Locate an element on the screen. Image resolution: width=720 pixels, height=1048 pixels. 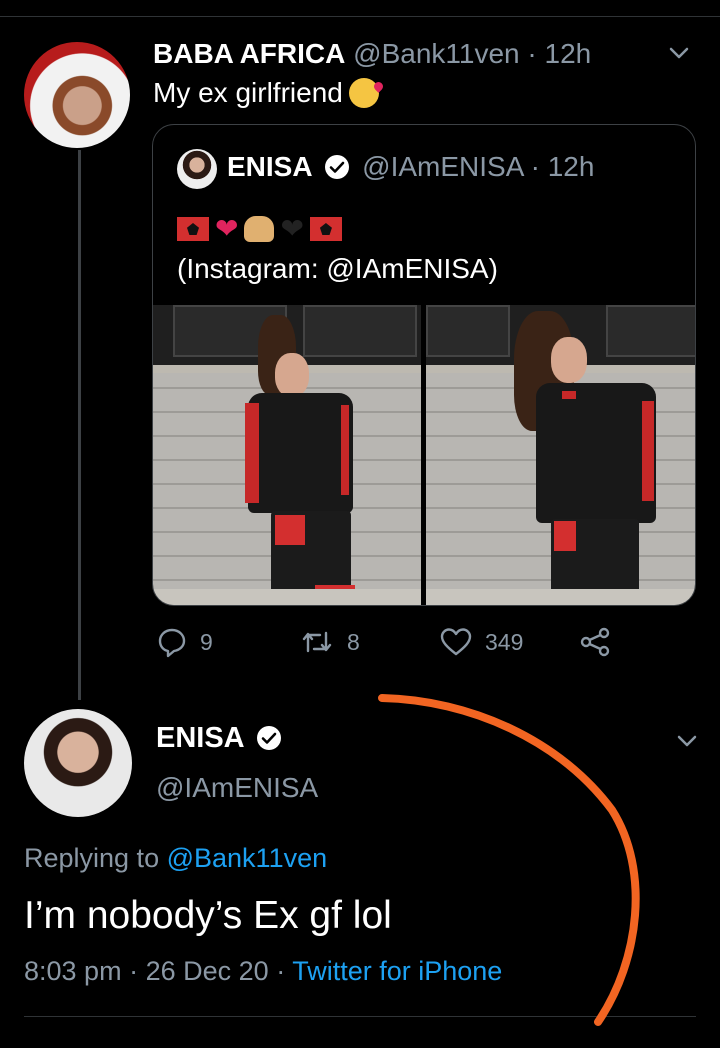
main-tweet-header: BABA AFRICA @Bank11ven · 12h is located at coordinates (372, 54).